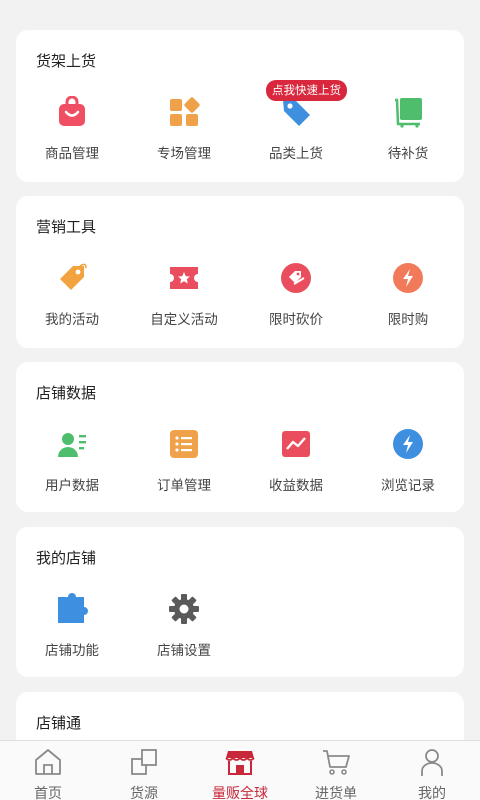 This screenshot has height=800, width=480. Describe the element at coordinates (184, 132) in the screenshot. I see `special-management-button: 专场管理` at that location.